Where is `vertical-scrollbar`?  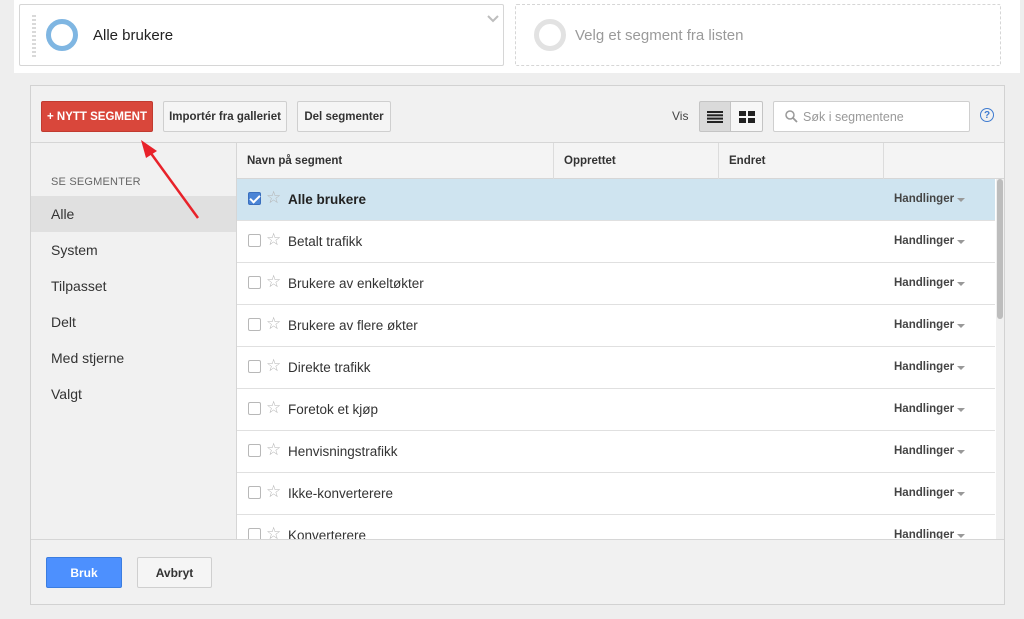
vertical-scrollbar is located at coordinates (1000, 359).